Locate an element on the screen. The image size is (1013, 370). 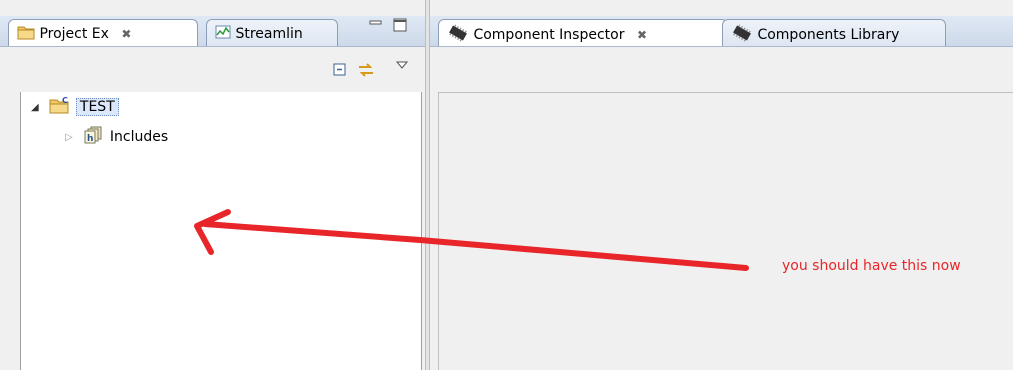
maximize-icon is located at coordinates (400, 27).